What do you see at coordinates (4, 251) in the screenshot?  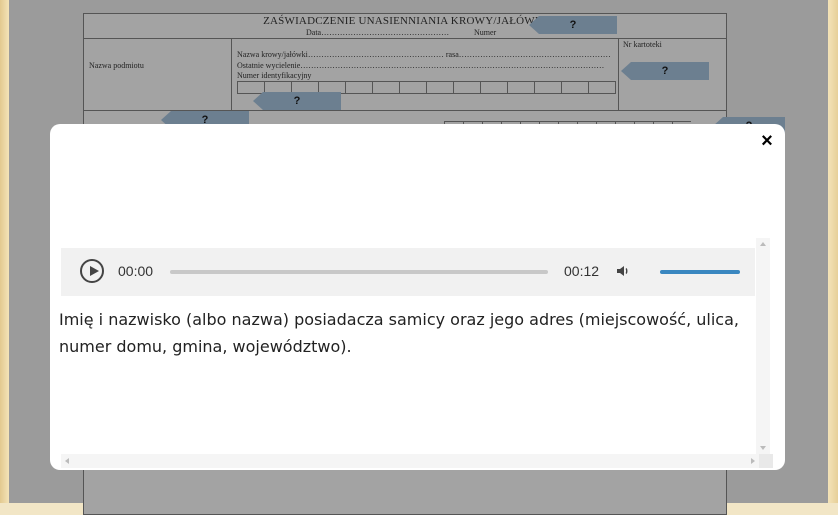 I see `left-border` at bounding box center [4, 251].